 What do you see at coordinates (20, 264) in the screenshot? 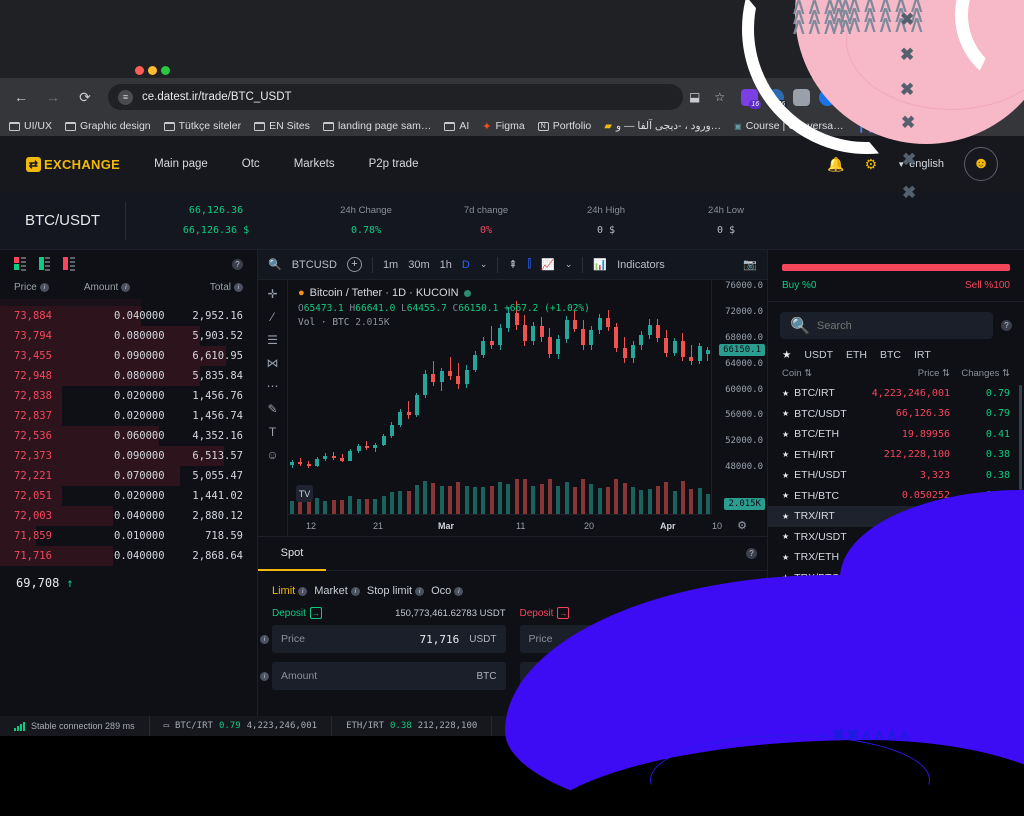
I see `both-sides-icon` at bounding box center [20, 264].